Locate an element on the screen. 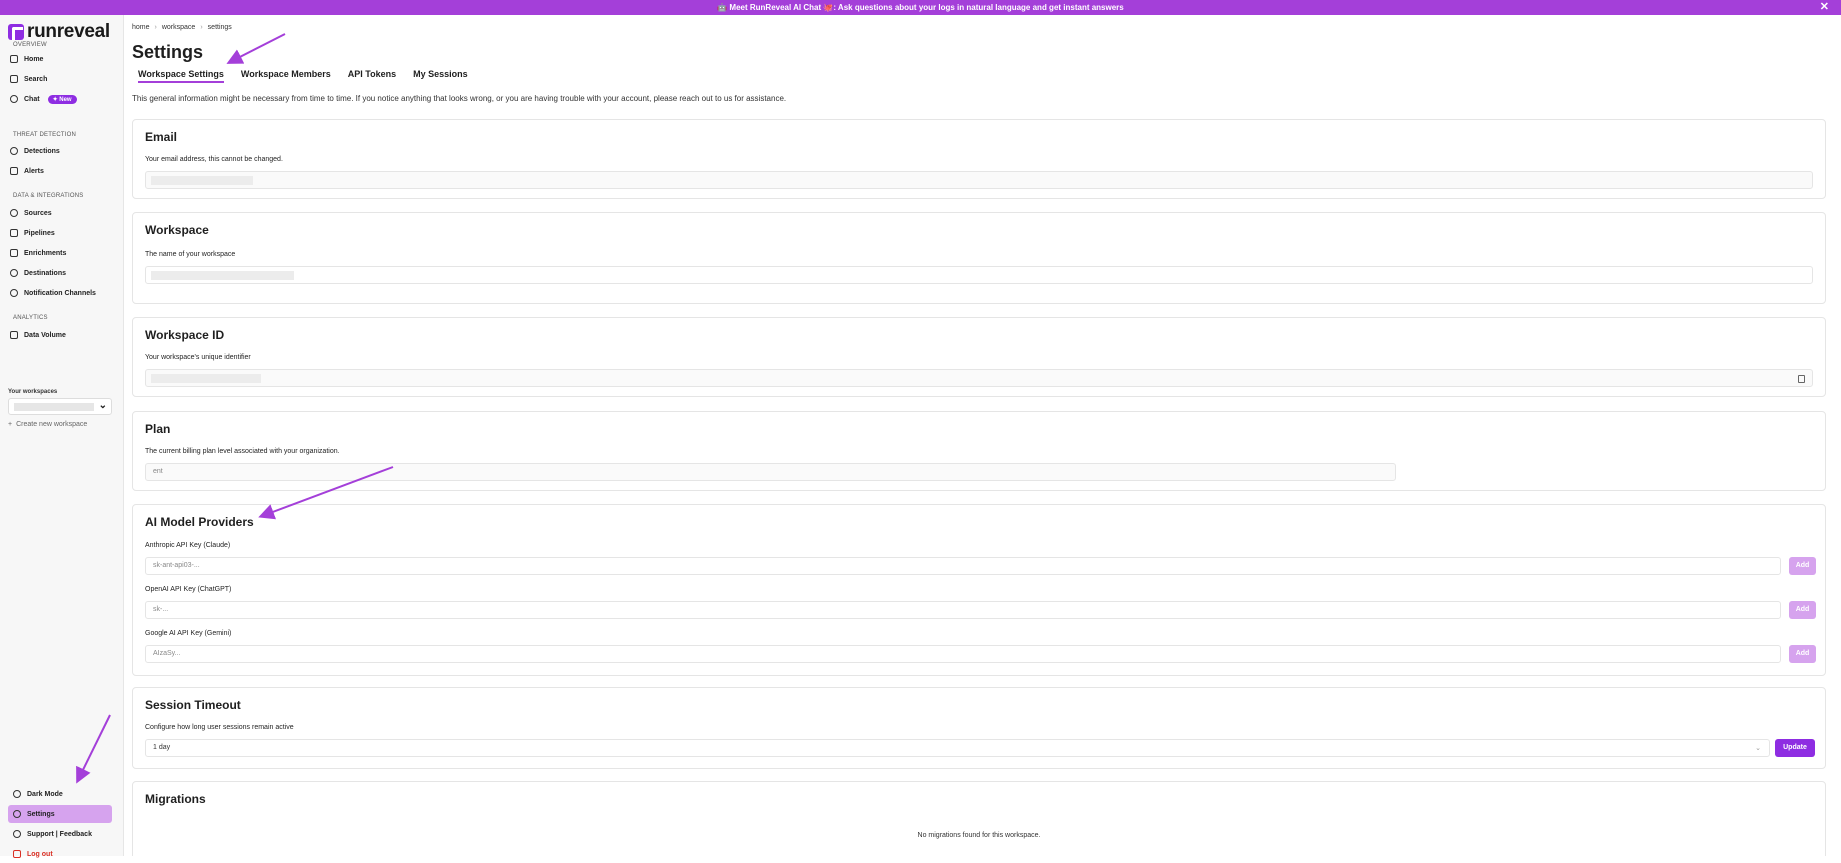 The image size is (1841, 863). sidebar-item-chat: Chat ✦ New is located at coordinates (61, 99).